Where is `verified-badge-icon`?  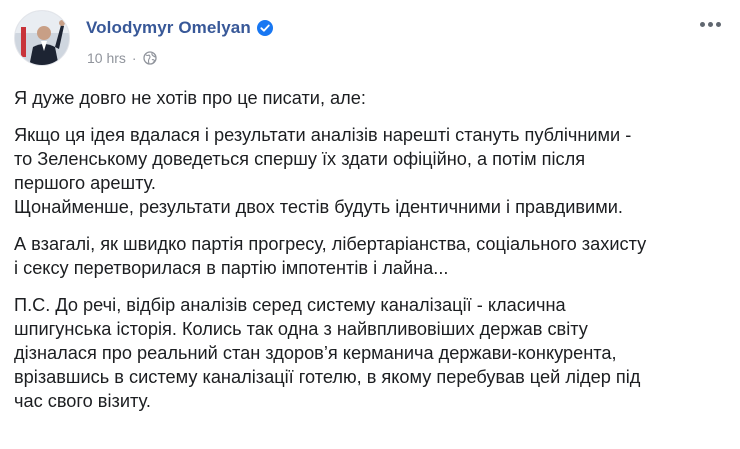
verified-badge-icon is located at coordinates (264, 28).